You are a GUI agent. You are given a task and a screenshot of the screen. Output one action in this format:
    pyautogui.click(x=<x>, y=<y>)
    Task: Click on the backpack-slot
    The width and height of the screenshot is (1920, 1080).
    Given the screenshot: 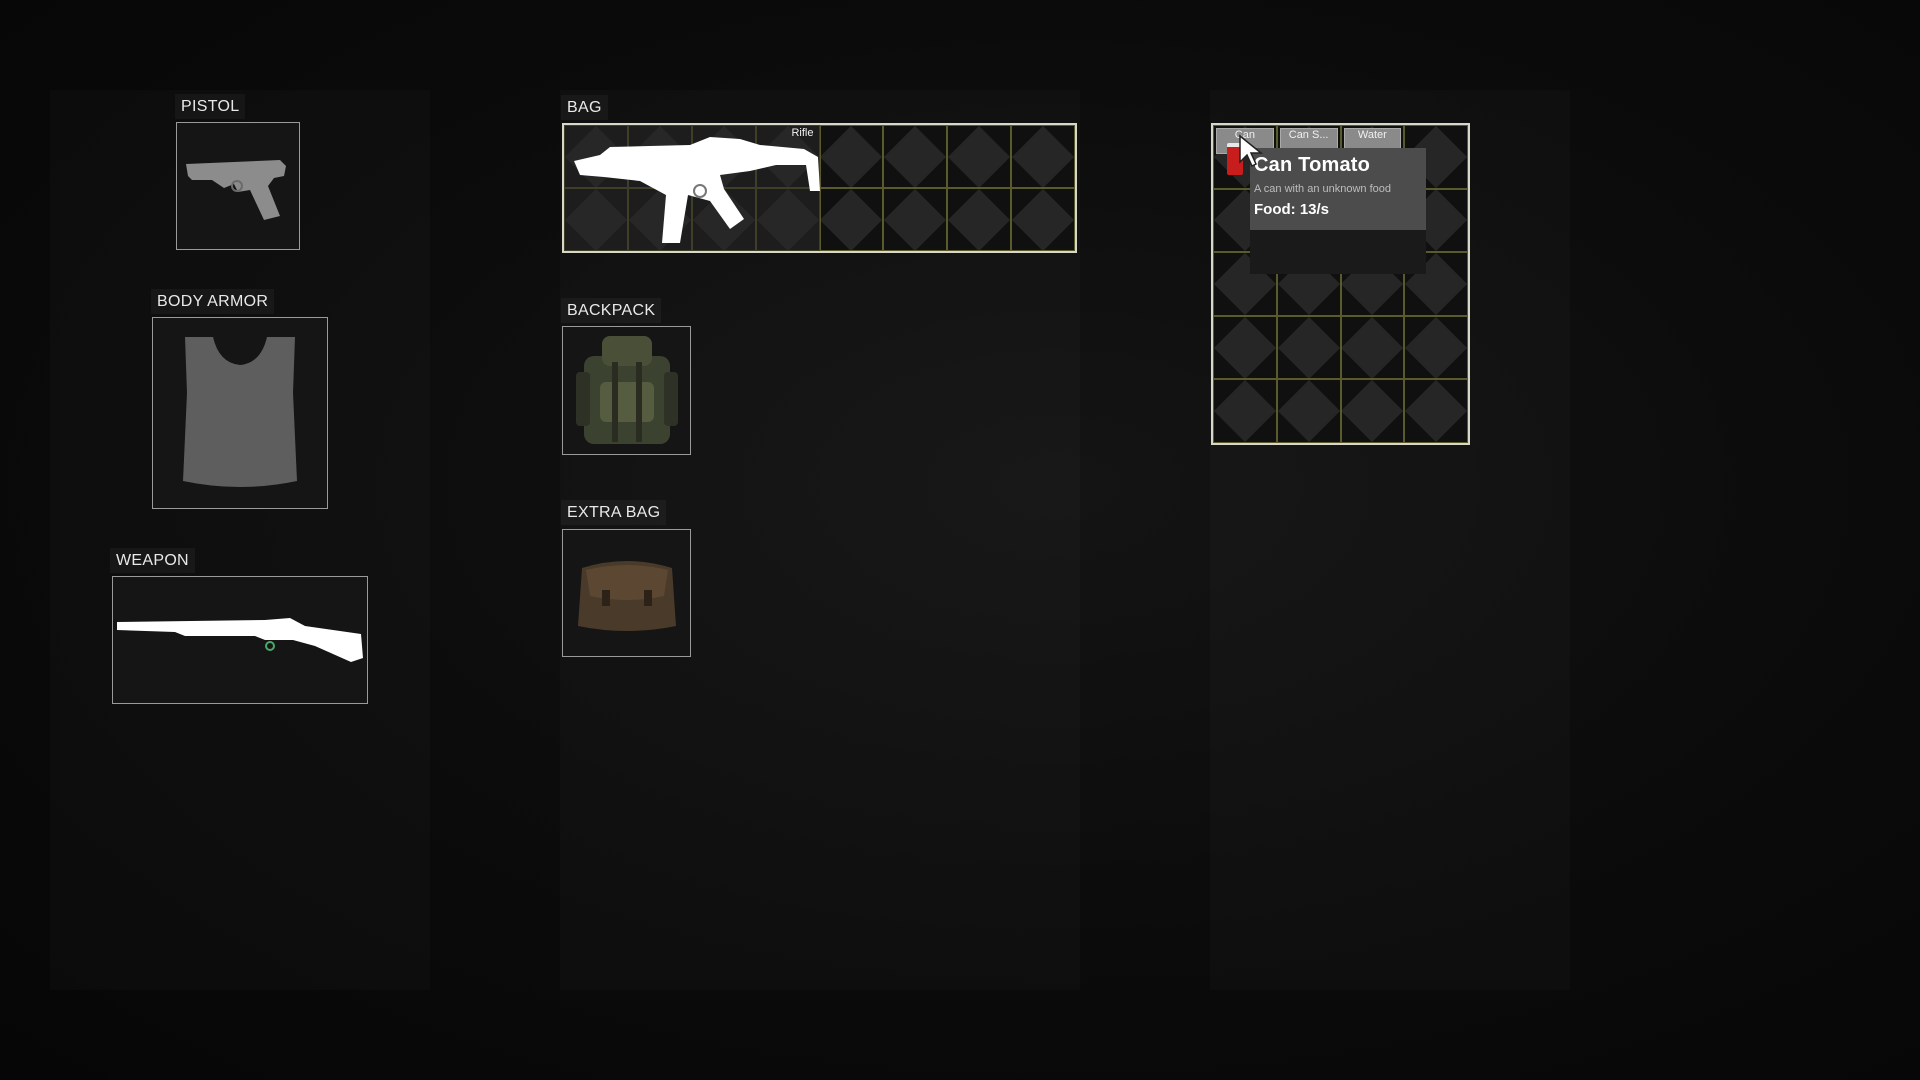 What is the action you would take?
    pyautogui.click(x=626, y=390)
    